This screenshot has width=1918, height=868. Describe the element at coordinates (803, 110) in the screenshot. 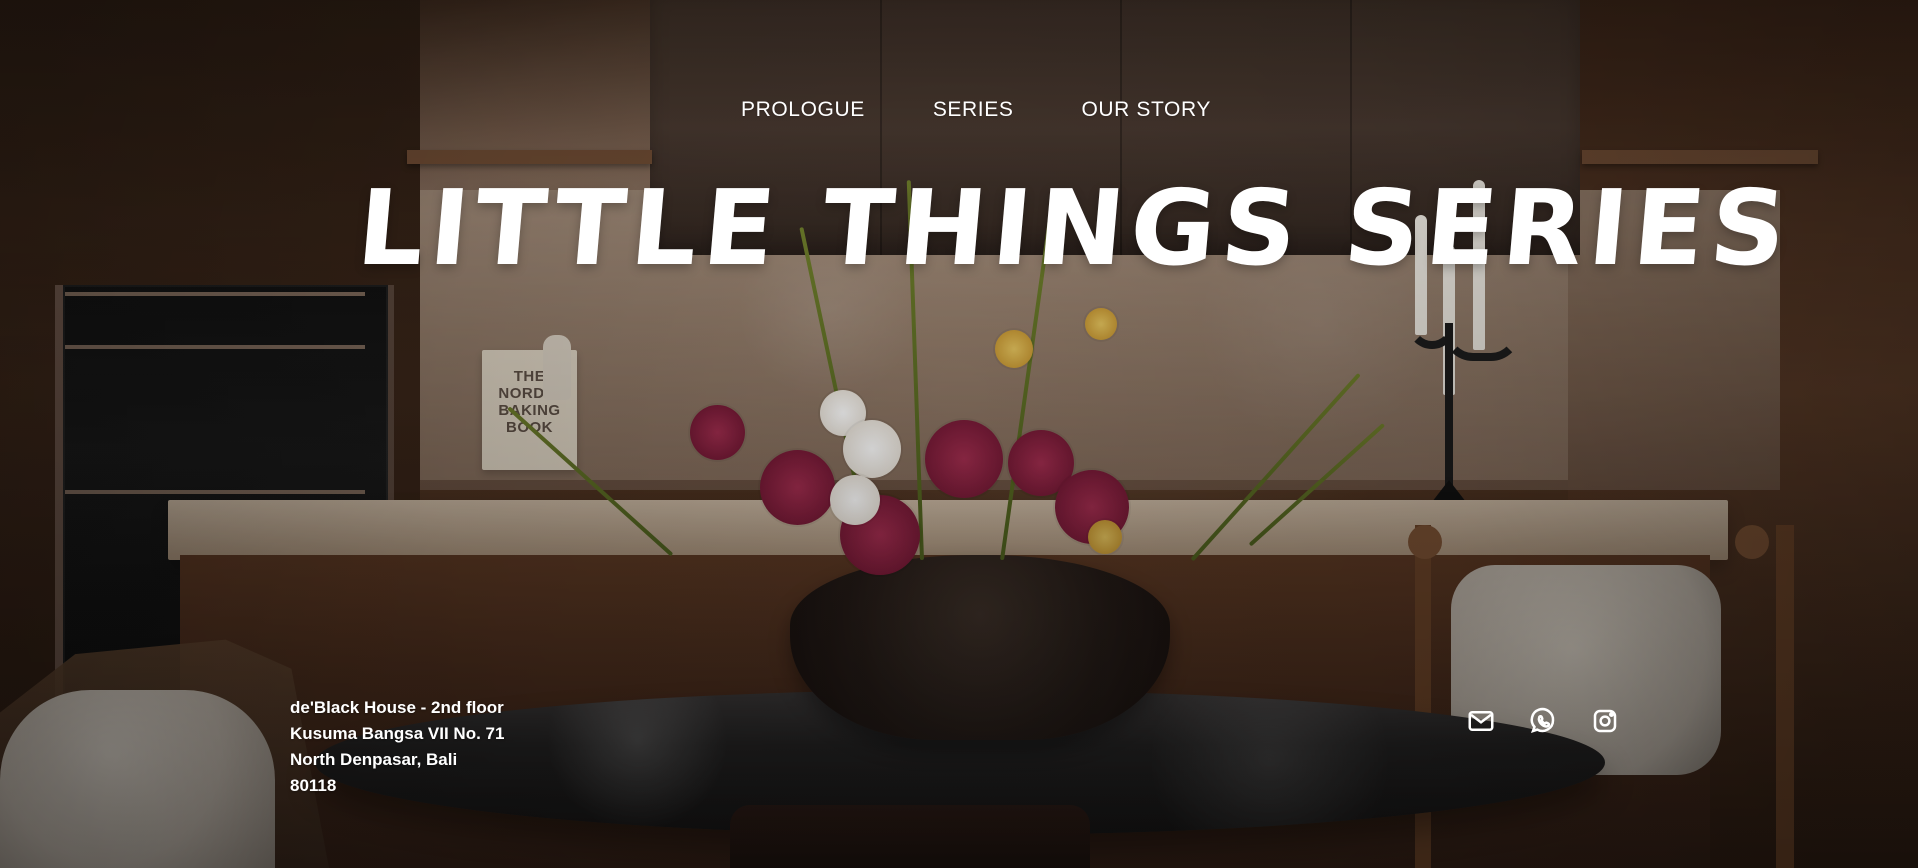

I see `nav-prologue: PROLOGUE` at that location.